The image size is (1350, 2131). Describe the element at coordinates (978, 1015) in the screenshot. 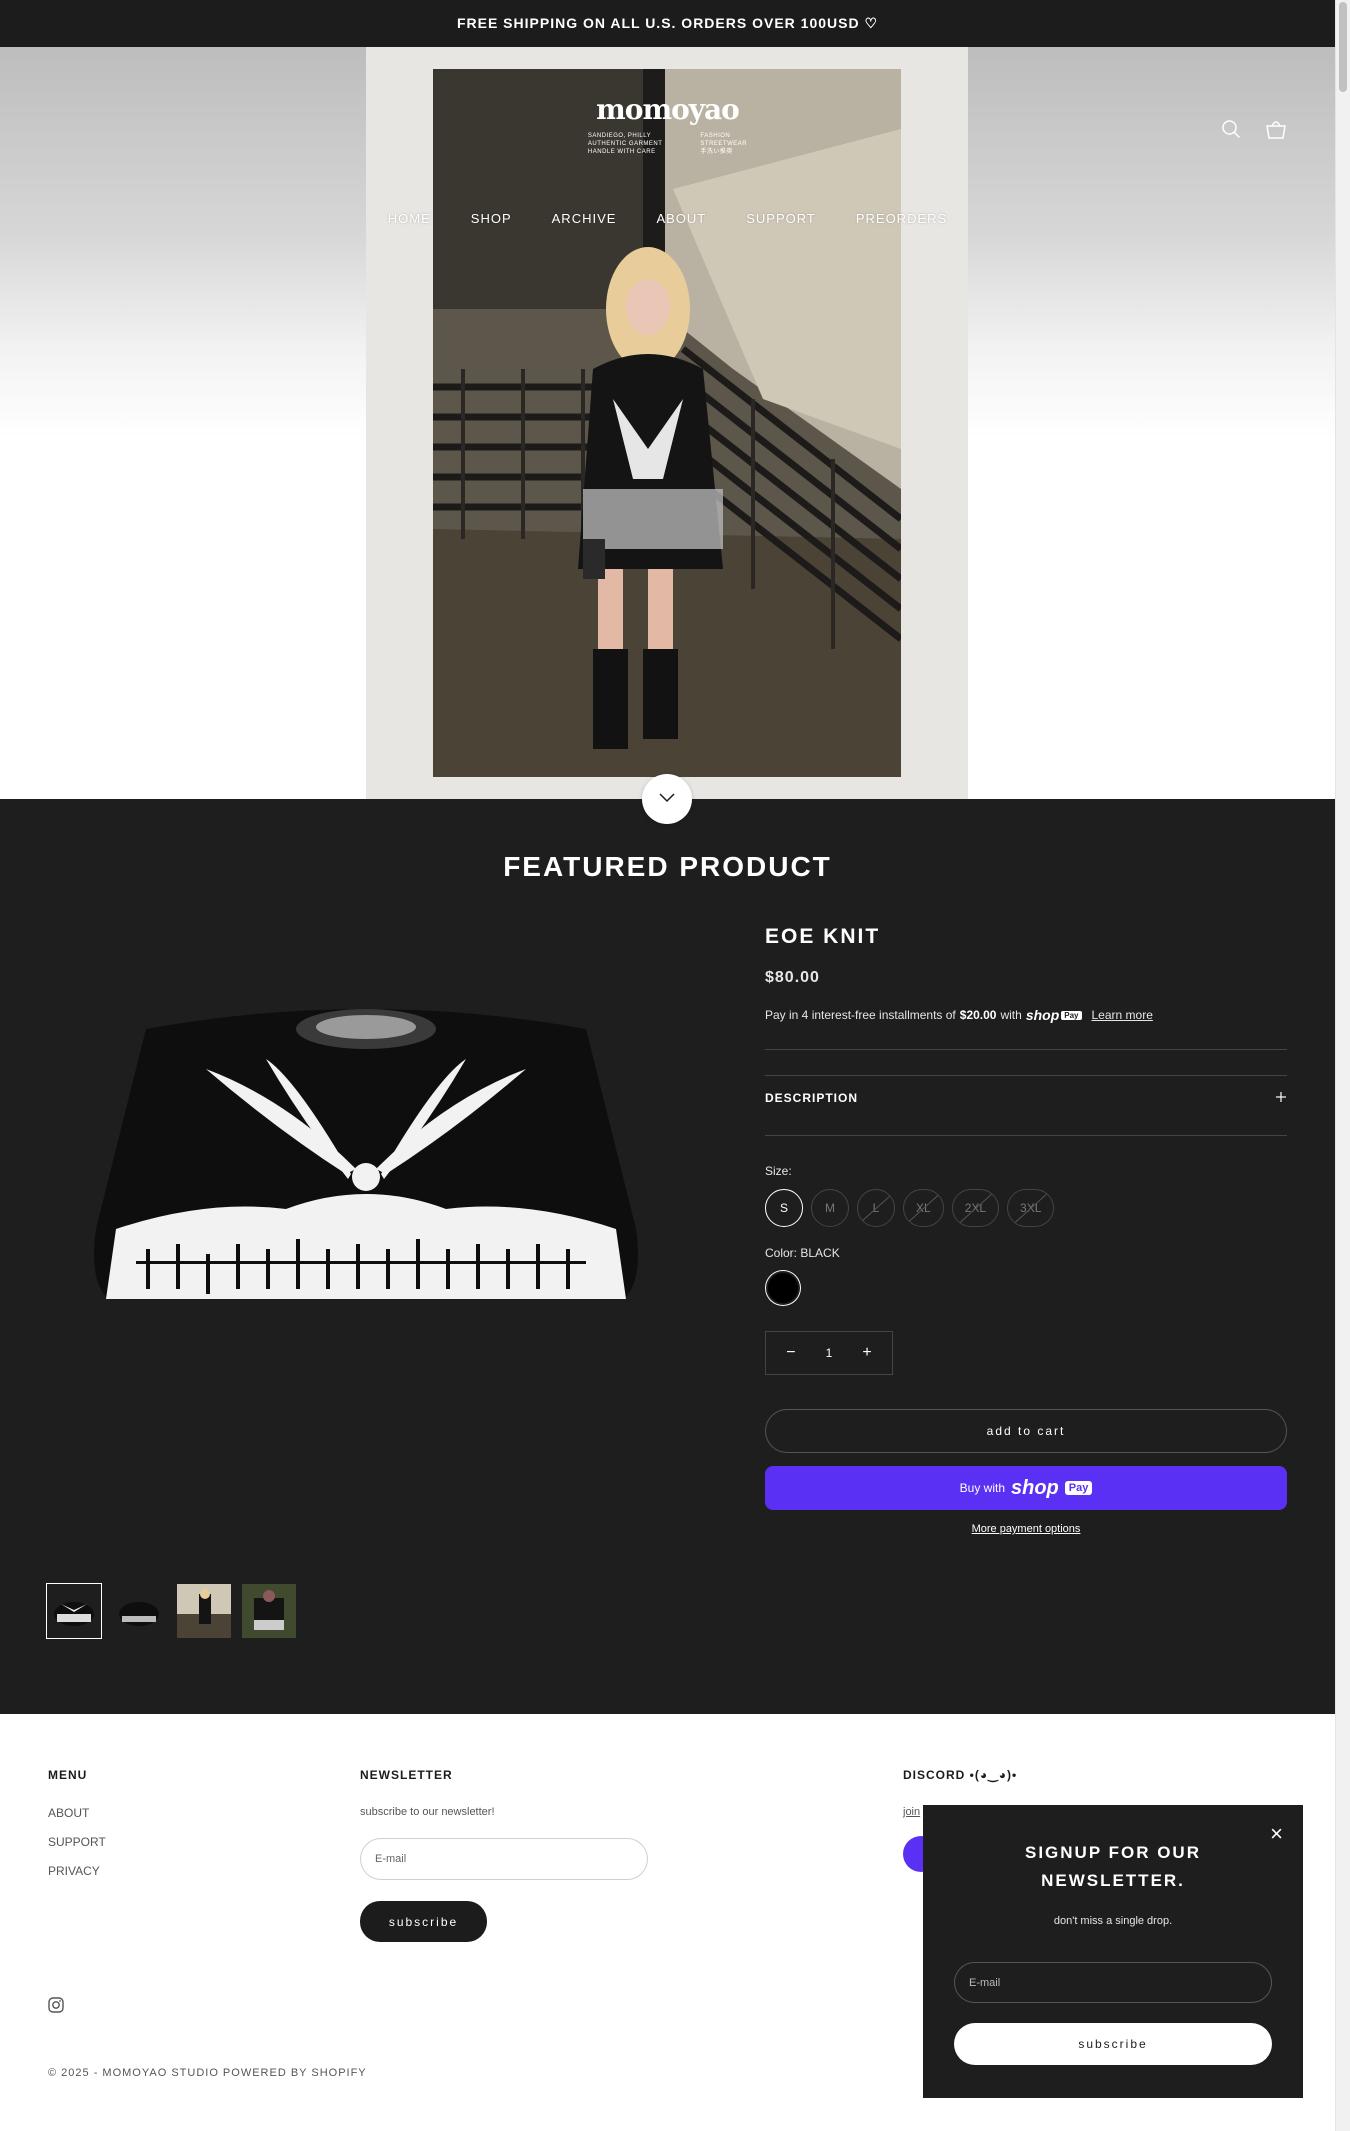

I see `installments-amount: $20.00` at that location.